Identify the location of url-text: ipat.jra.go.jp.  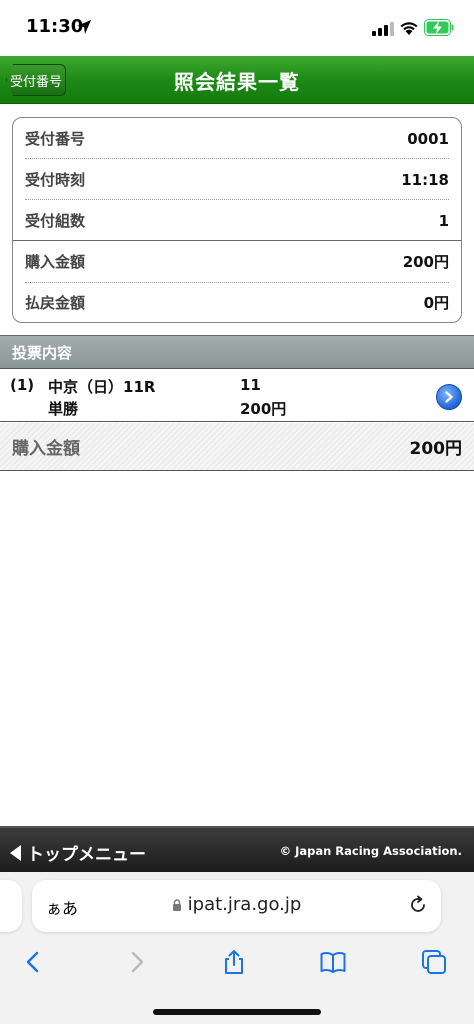
(244, 904).